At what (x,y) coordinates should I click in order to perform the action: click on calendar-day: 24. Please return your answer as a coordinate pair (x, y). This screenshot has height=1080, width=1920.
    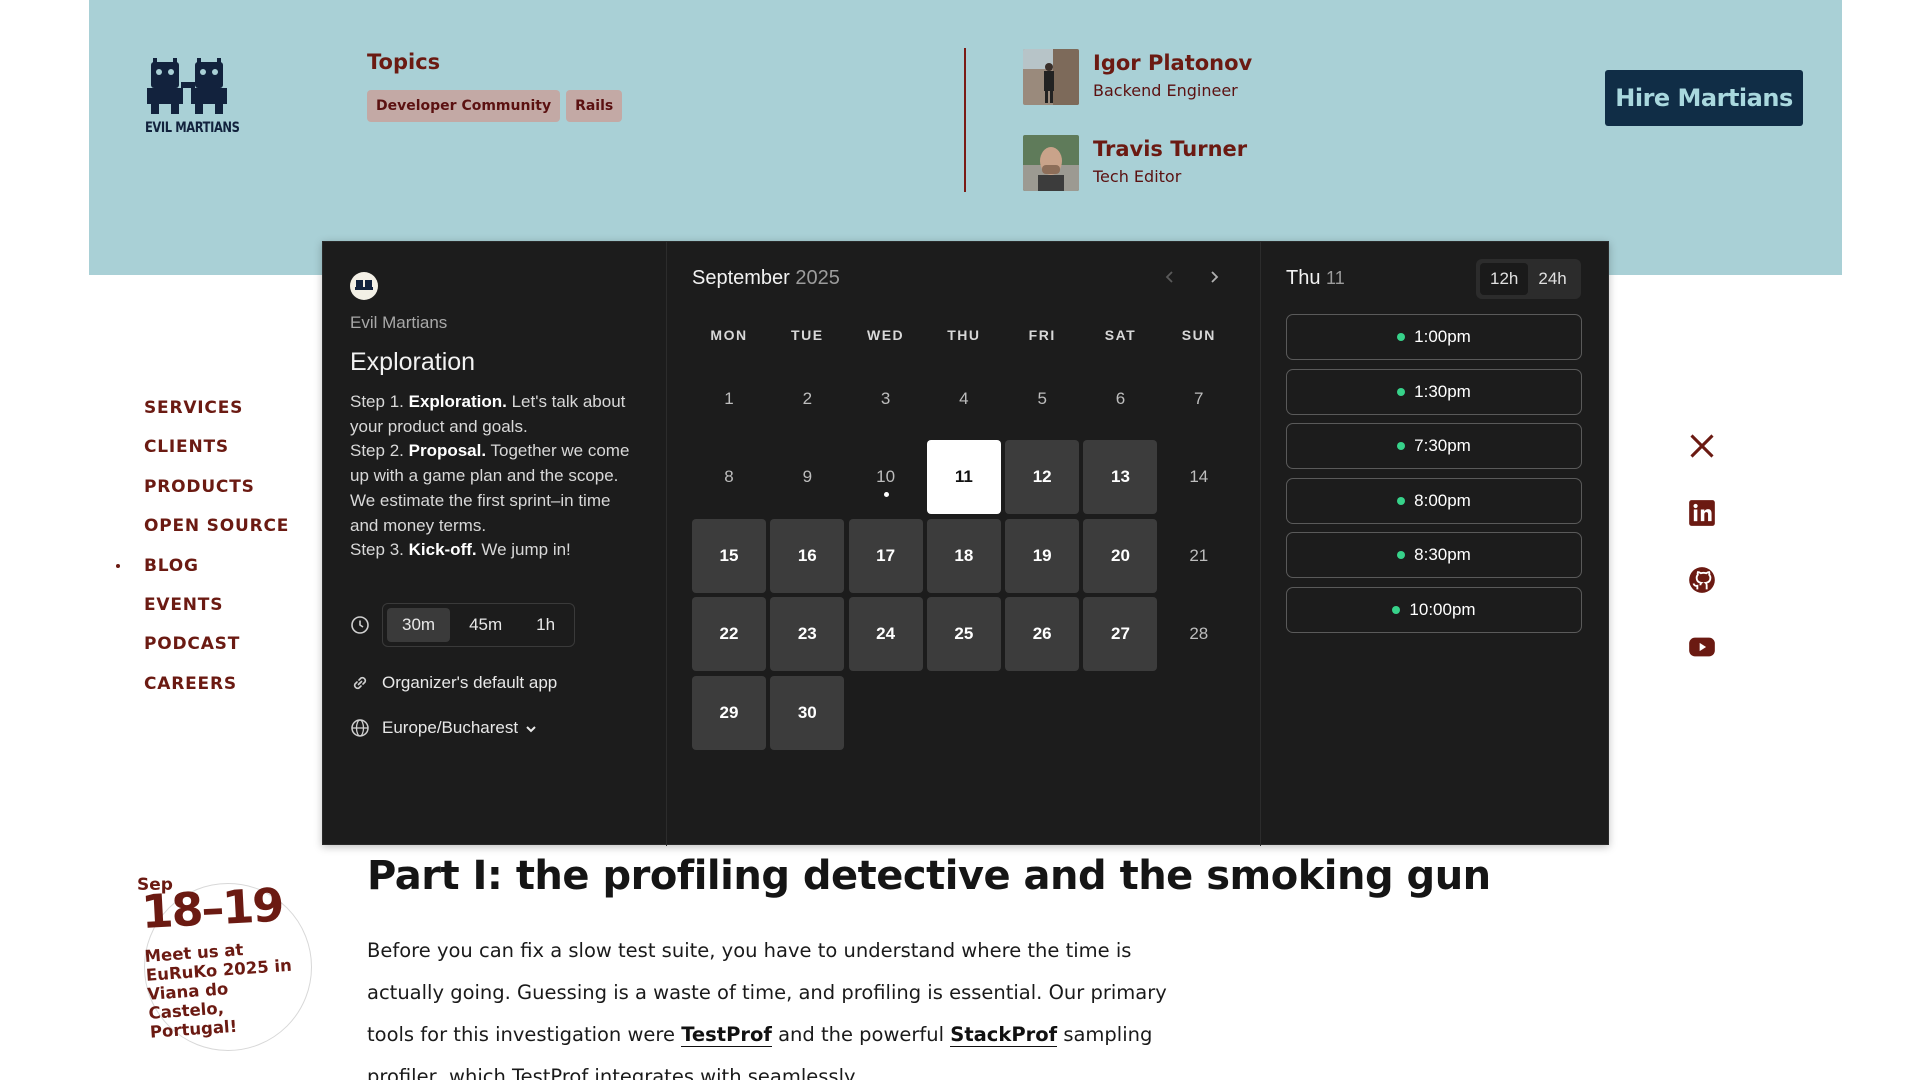
    Looking at the image, I should click on (885, 634).